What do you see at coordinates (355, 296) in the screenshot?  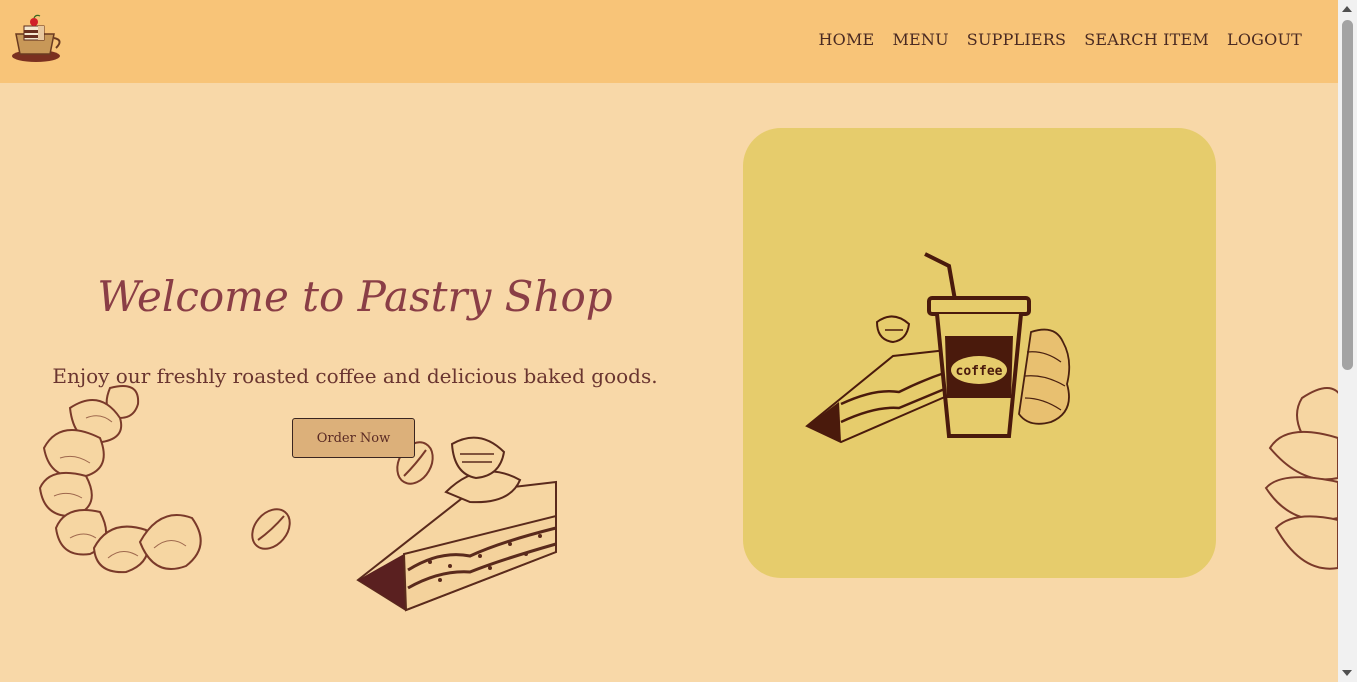 I see `hero-title: Welcome to Pastry Shop` at bounding box center [355, 296].